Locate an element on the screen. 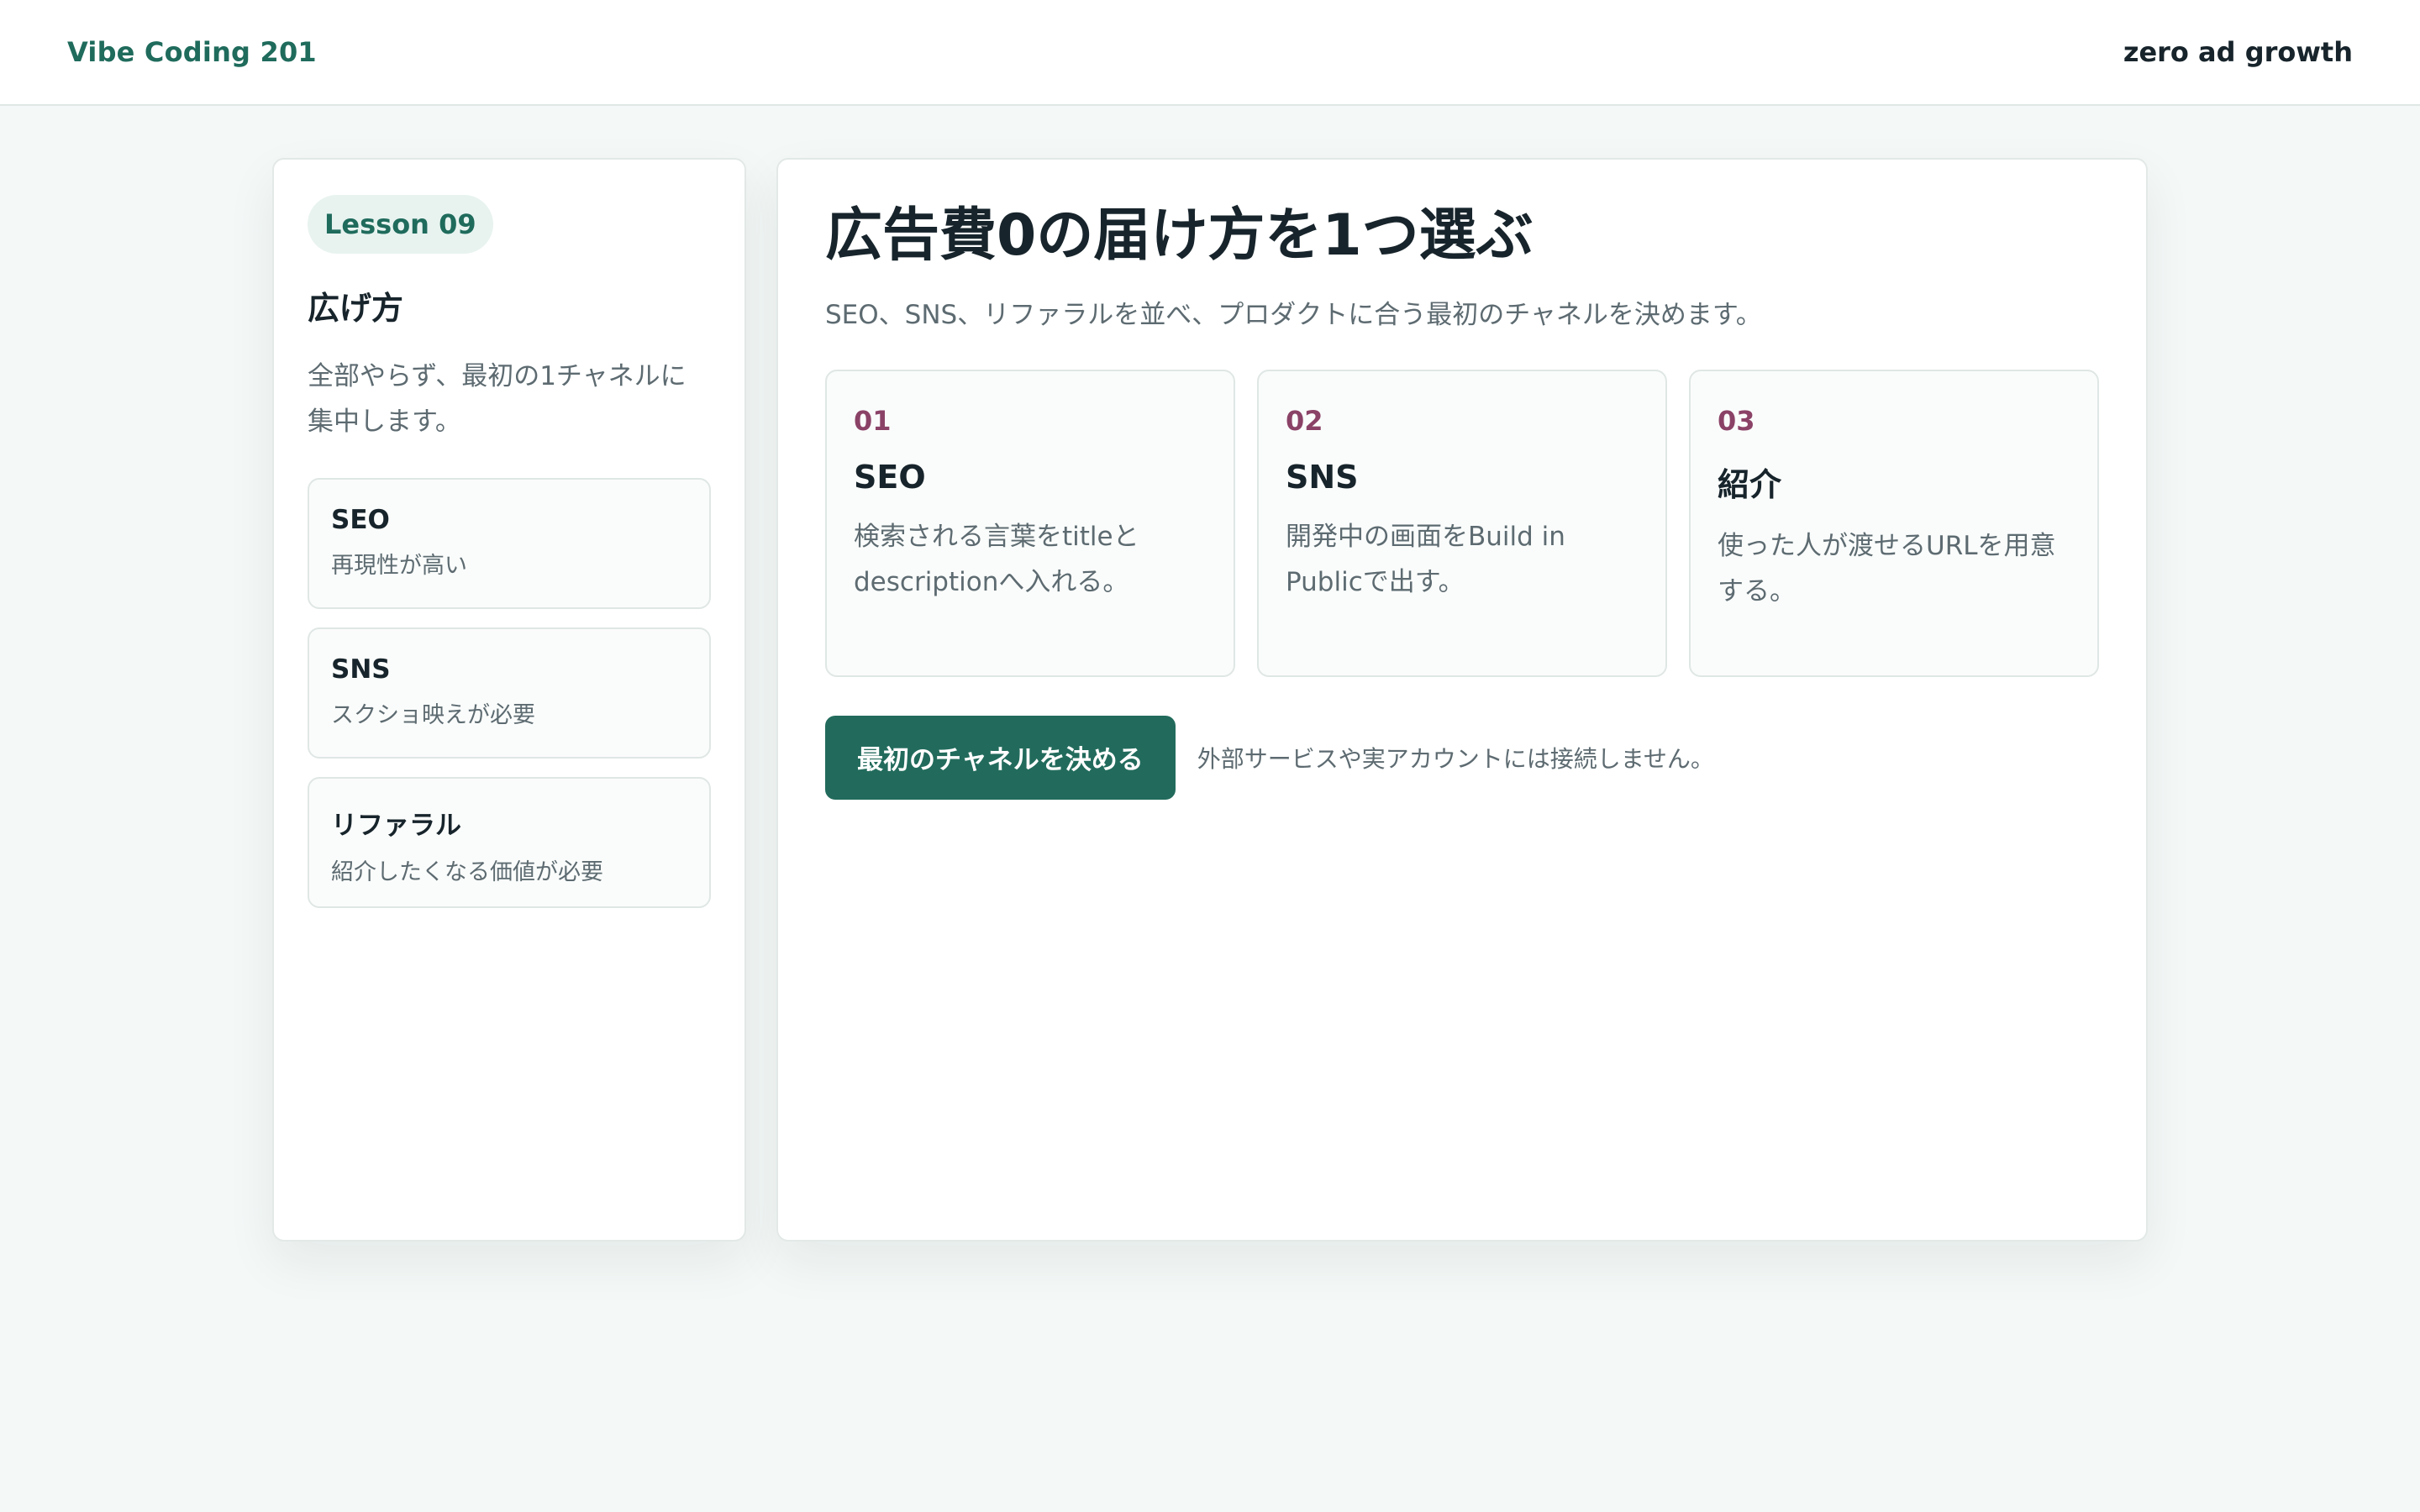 The image size is (2420, 1512). card-number: 03 is located at coordinates (1737, 420).